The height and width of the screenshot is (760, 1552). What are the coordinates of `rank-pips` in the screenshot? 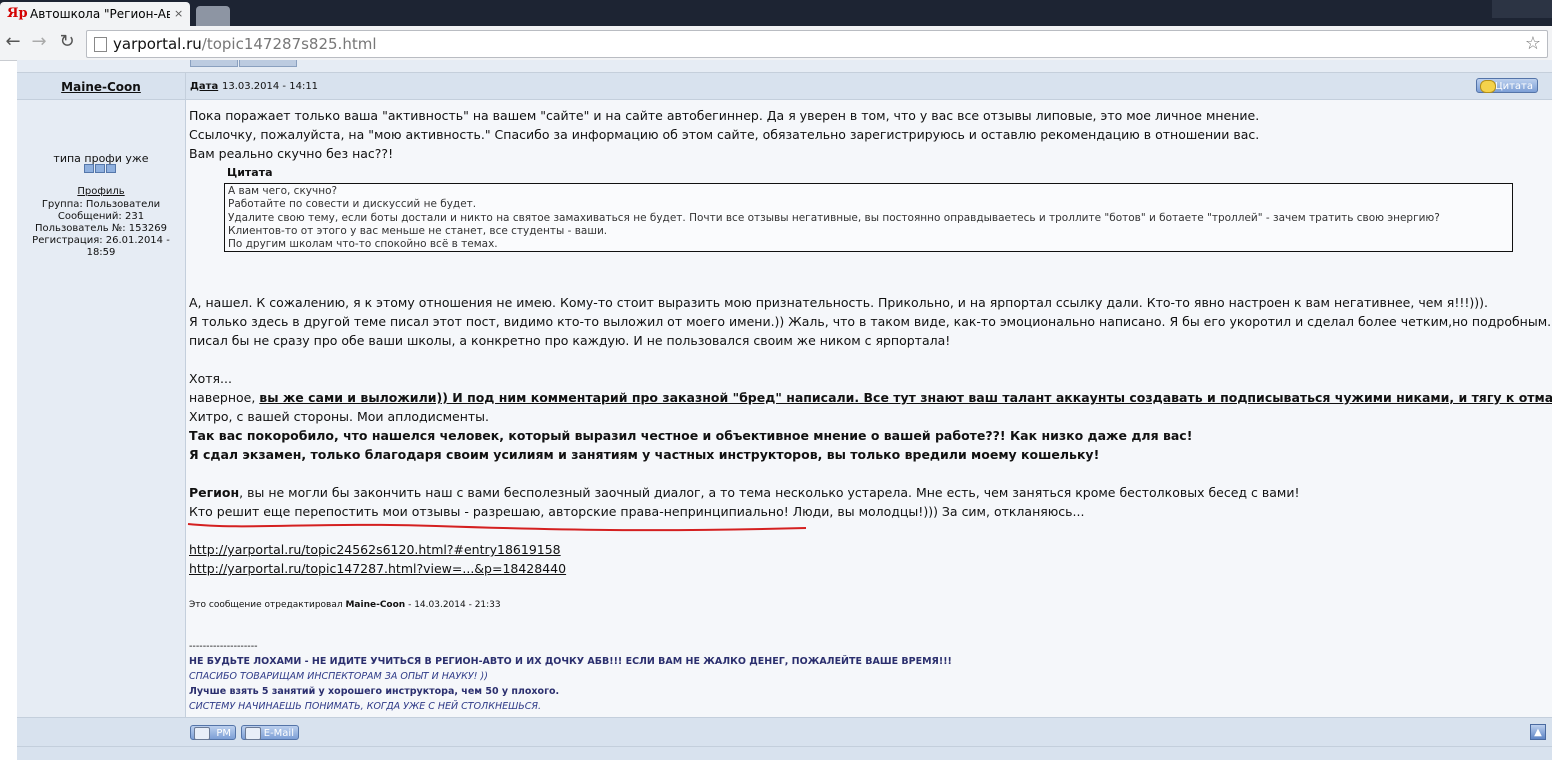 It's located at (100, 170).